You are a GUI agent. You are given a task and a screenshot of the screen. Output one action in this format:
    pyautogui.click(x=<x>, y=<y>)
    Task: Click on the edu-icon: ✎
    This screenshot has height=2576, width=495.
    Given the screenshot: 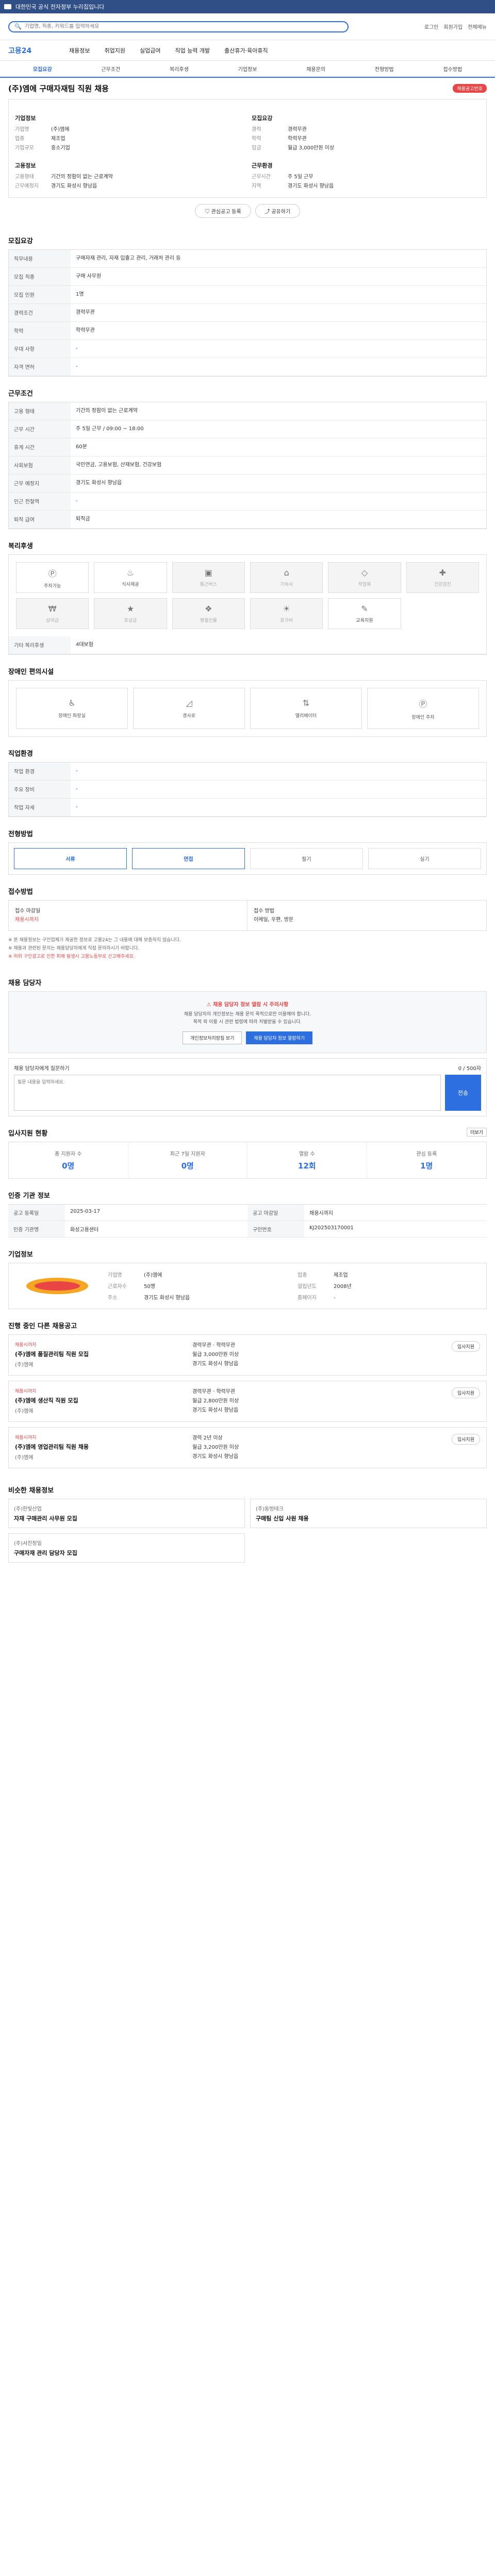 What is the action you would take?
    pyautogui.click(x=364, y=609)
    